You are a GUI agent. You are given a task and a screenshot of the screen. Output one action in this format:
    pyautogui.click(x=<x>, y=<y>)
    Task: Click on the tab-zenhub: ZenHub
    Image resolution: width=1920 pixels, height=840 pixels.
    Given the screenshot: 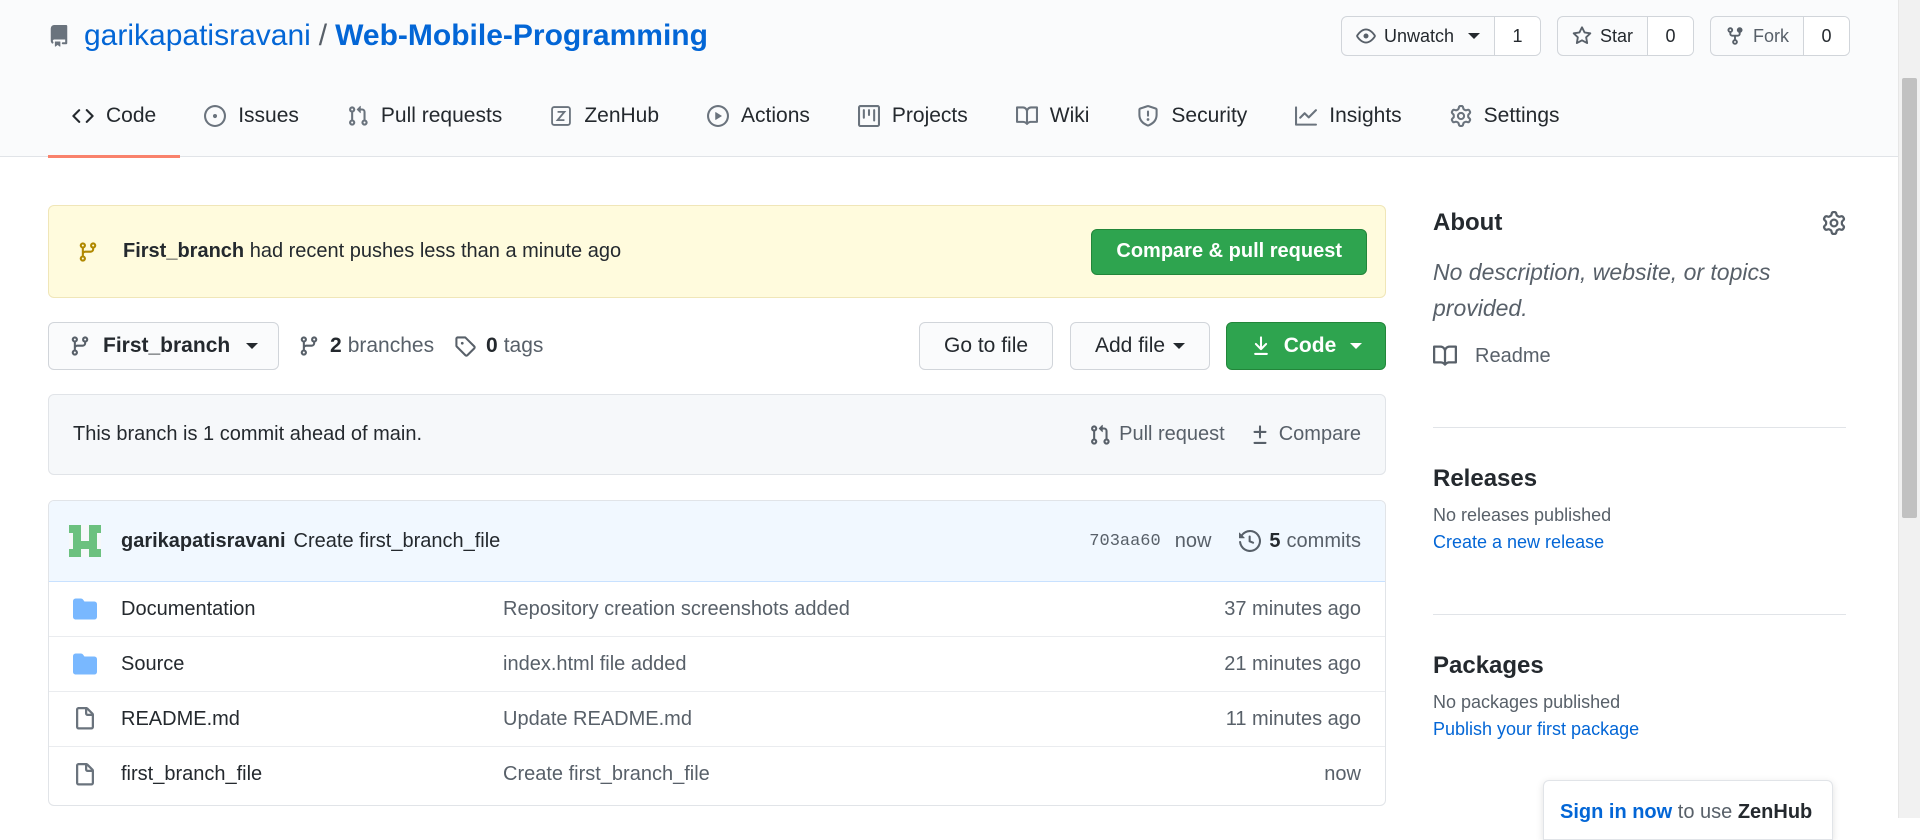 What is the action you would take?
    pyautogui.click(x=604, y=125)
    